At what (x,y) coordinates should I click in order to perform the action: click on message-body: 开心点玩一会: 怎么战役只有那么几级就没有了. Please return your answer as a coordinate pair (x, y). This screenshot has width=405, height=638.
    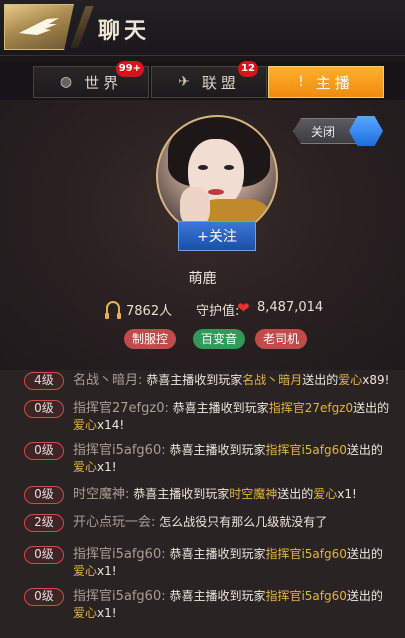
    Looking at the image, I should click on (233, 522).